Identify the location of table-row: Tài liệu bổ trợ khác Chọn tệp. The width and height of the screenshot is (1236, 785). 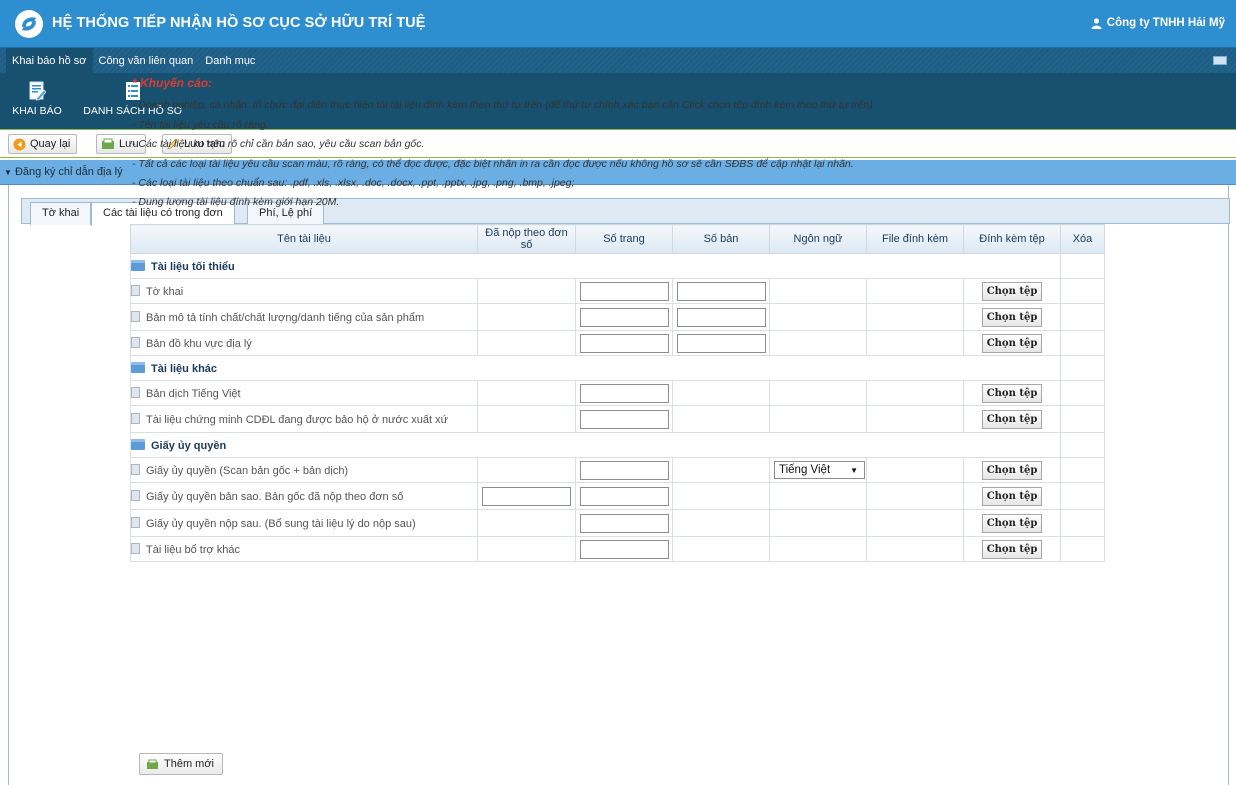
(617, 549).